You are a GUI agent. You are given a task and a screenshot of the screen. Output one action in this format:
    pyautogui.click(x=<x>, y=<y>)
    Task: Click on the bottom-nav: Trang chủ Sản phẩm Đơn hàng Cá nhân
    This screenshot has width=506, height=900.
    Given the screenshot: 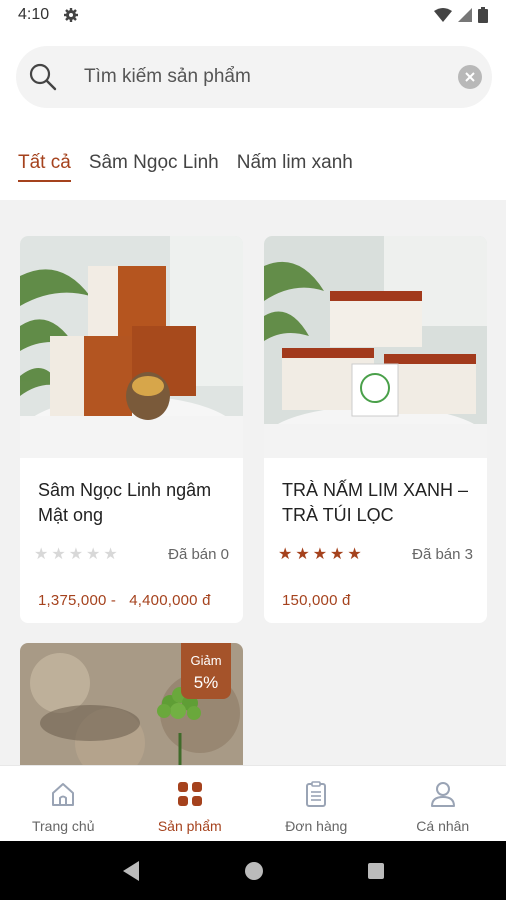 What is the action you would take?
    pyautogui.click(x=253, y=803)
    